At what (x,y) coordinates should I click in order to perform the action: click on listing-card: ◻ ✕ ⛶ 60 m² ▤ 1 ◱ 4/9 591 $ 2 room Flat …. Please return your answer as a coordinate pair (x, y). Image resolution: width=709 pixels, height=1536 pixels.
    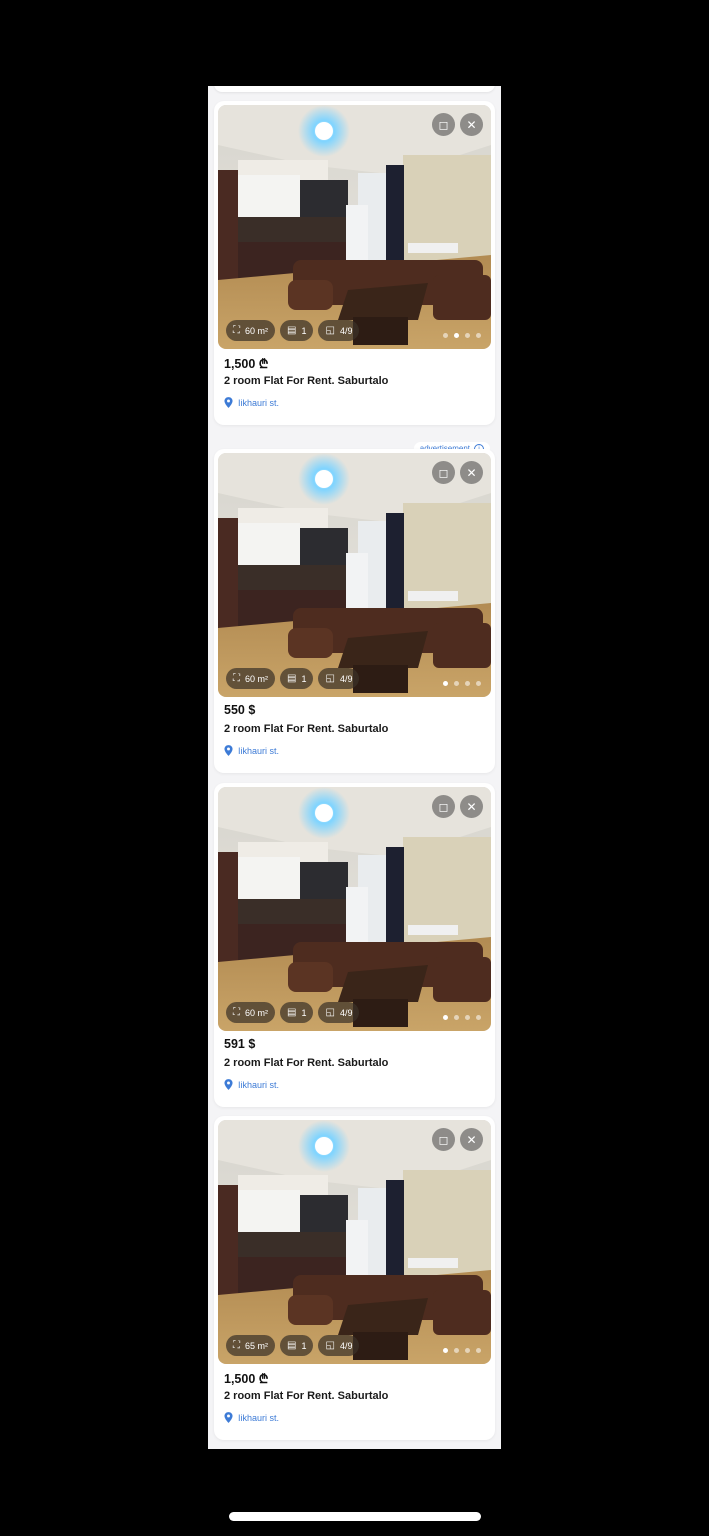
    Looking at the image, I should click on (354, 945).